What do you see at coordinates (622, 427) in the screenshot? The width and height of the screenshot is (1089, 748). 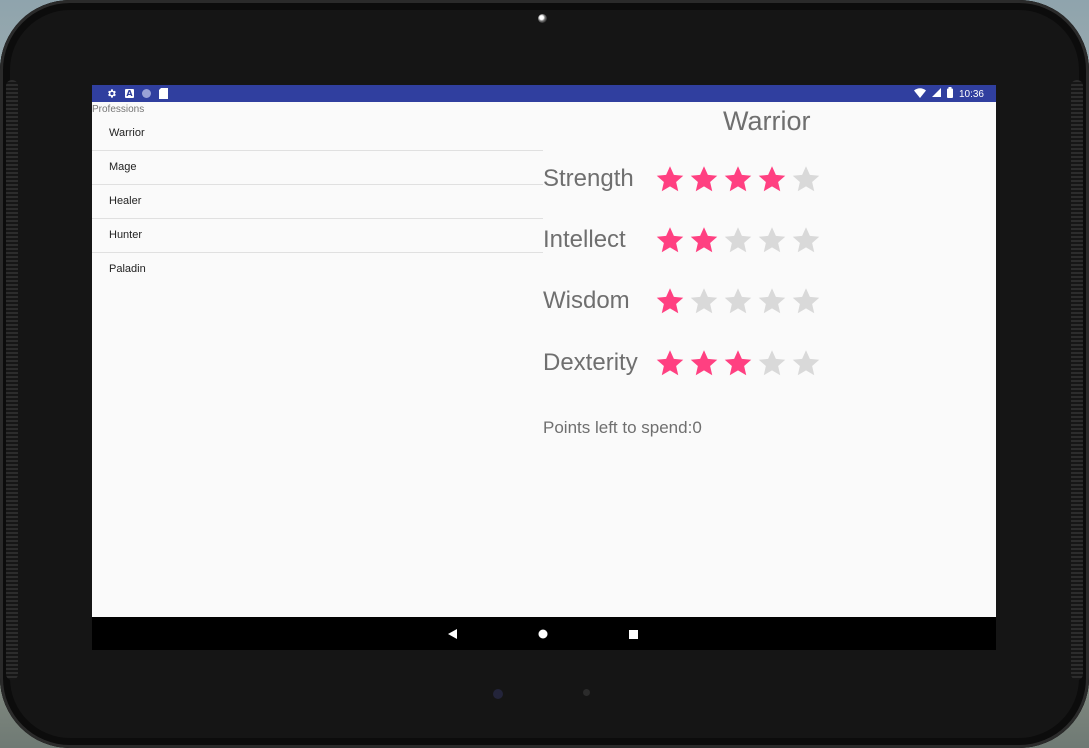 I see `points-left-text: Points left to spend:0` at bounding box center [622, 427].